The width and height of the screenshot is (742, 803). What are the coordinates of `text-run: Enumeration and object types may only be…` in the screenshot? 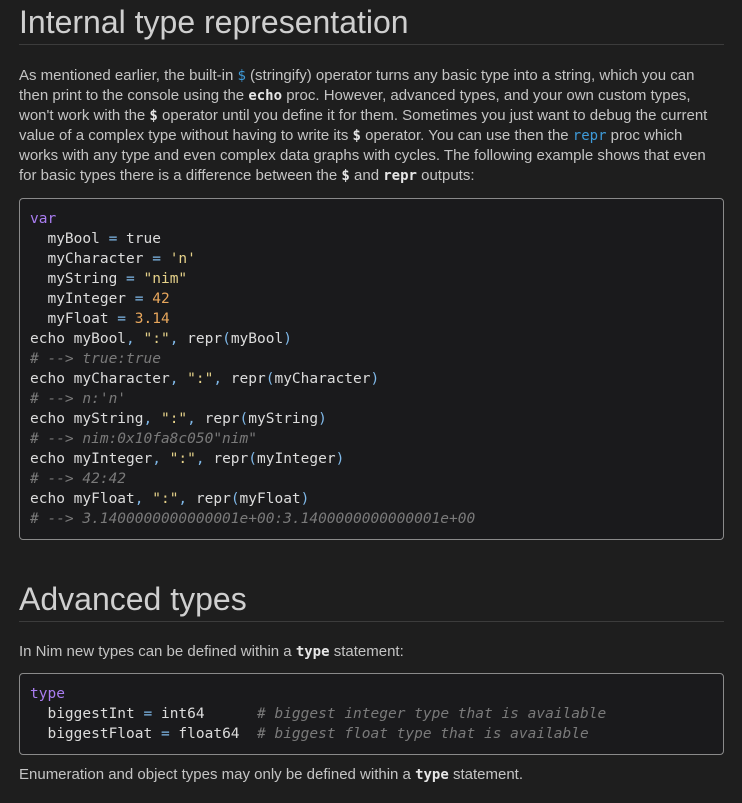 It's located at (217, 774).